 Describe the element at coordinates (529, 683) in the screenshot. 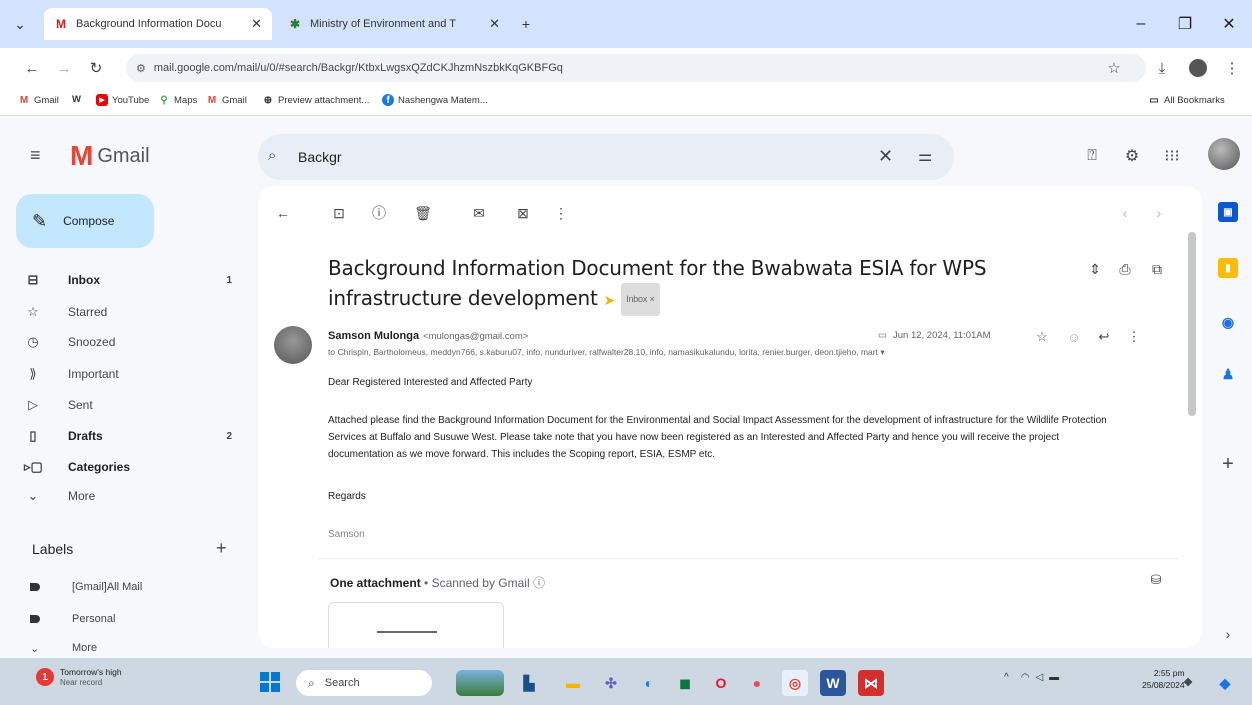

I see `task-view-icon: ▙` at that location.